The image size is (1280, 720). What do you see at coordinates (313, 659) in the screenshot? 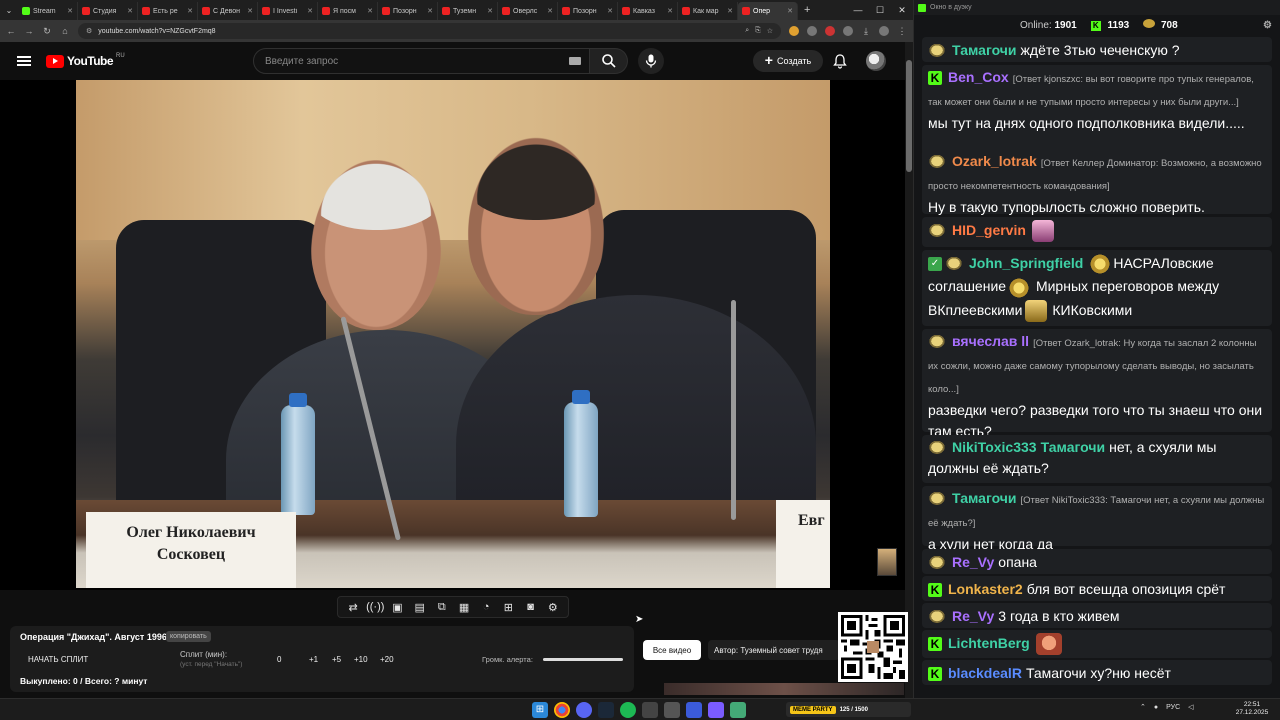
I see `split-step-button: +1` at bounding box center [313, 659].